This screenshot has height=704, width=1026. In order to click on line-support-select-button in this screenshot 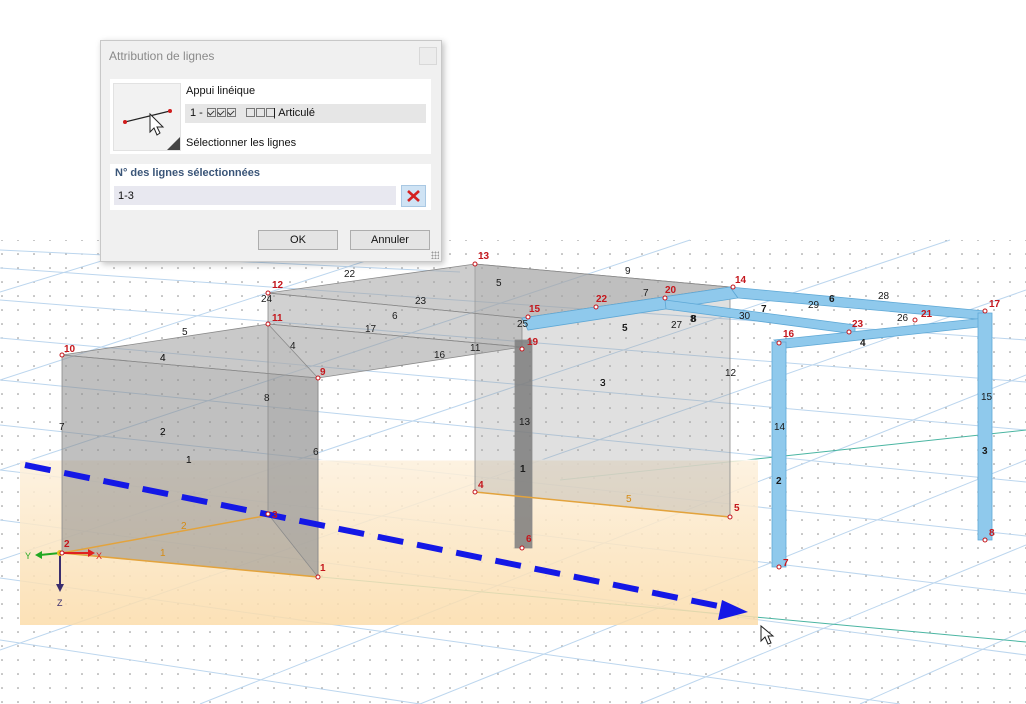, I will do `click(147, 117)`.